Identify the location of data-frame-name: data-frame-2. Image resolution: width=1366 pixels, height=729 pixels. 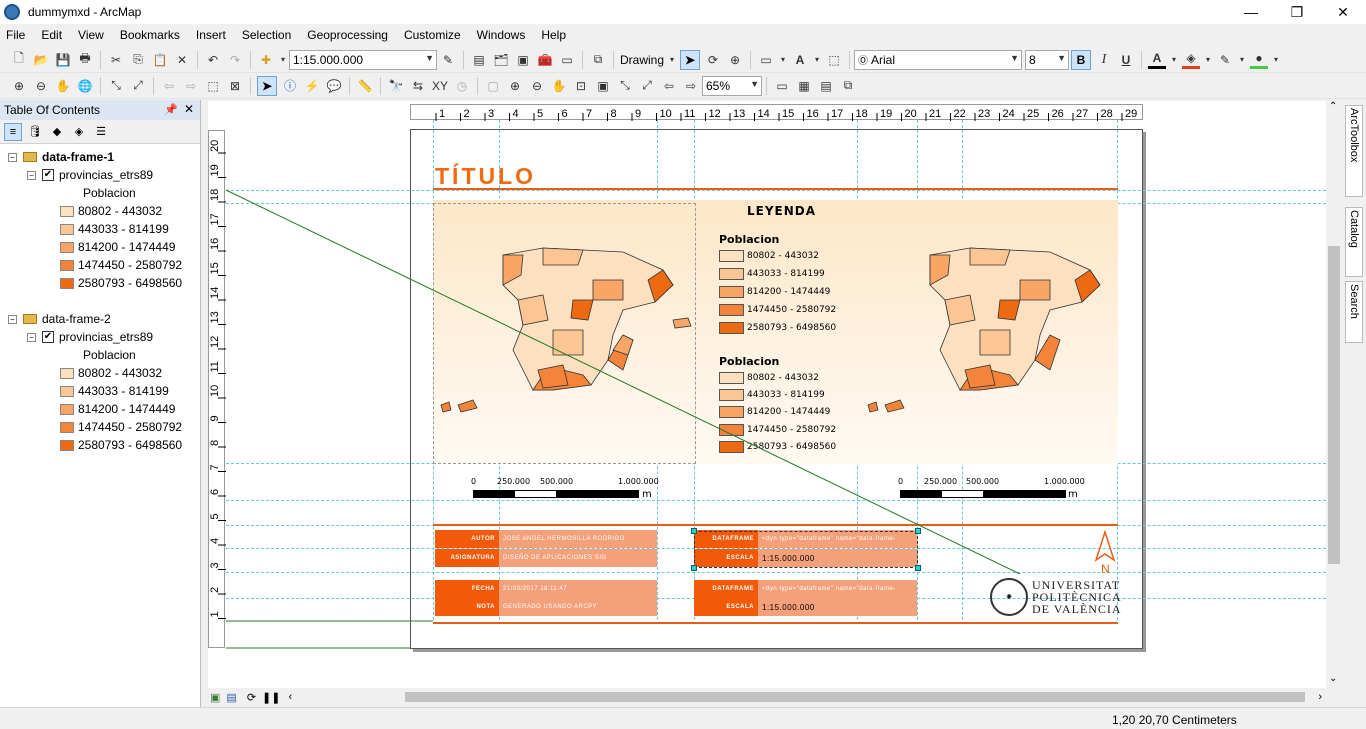
(76, 319).